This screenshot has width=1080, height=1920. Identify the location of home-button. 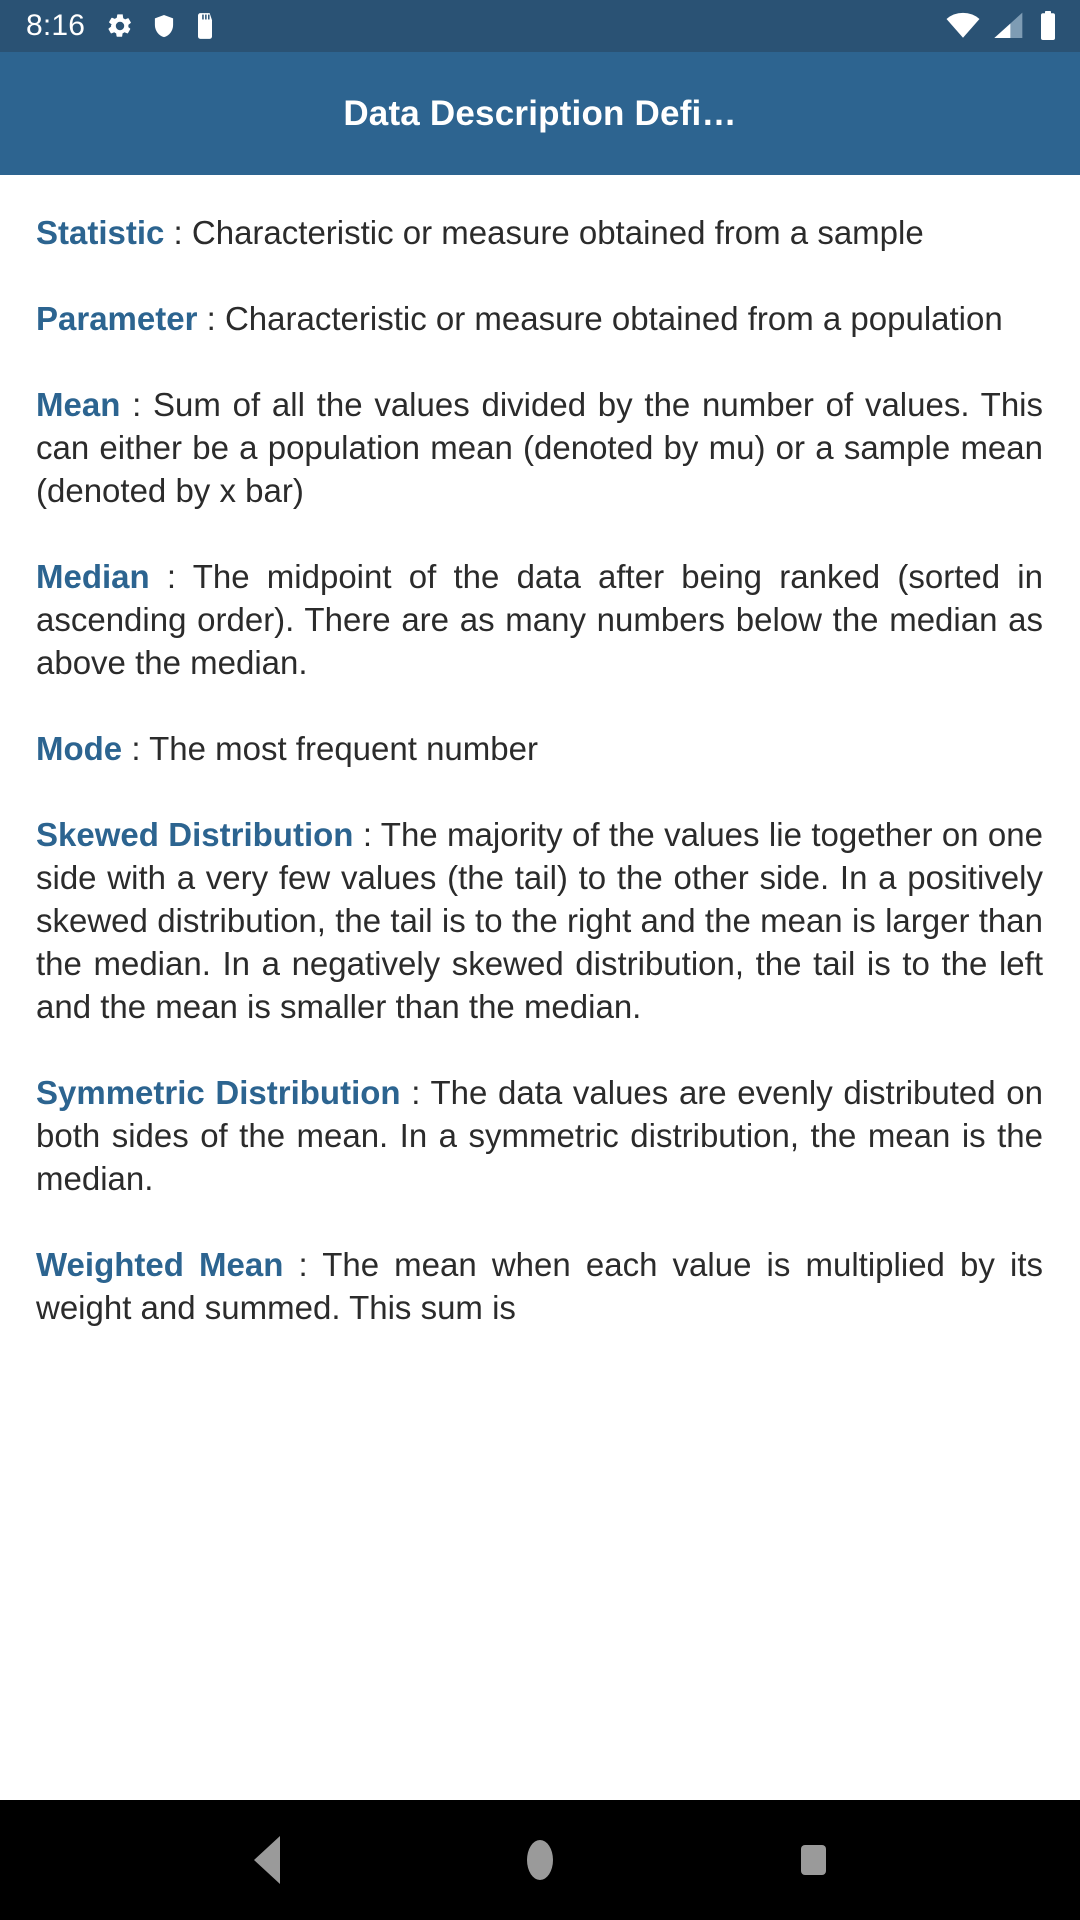
(540, 1860).